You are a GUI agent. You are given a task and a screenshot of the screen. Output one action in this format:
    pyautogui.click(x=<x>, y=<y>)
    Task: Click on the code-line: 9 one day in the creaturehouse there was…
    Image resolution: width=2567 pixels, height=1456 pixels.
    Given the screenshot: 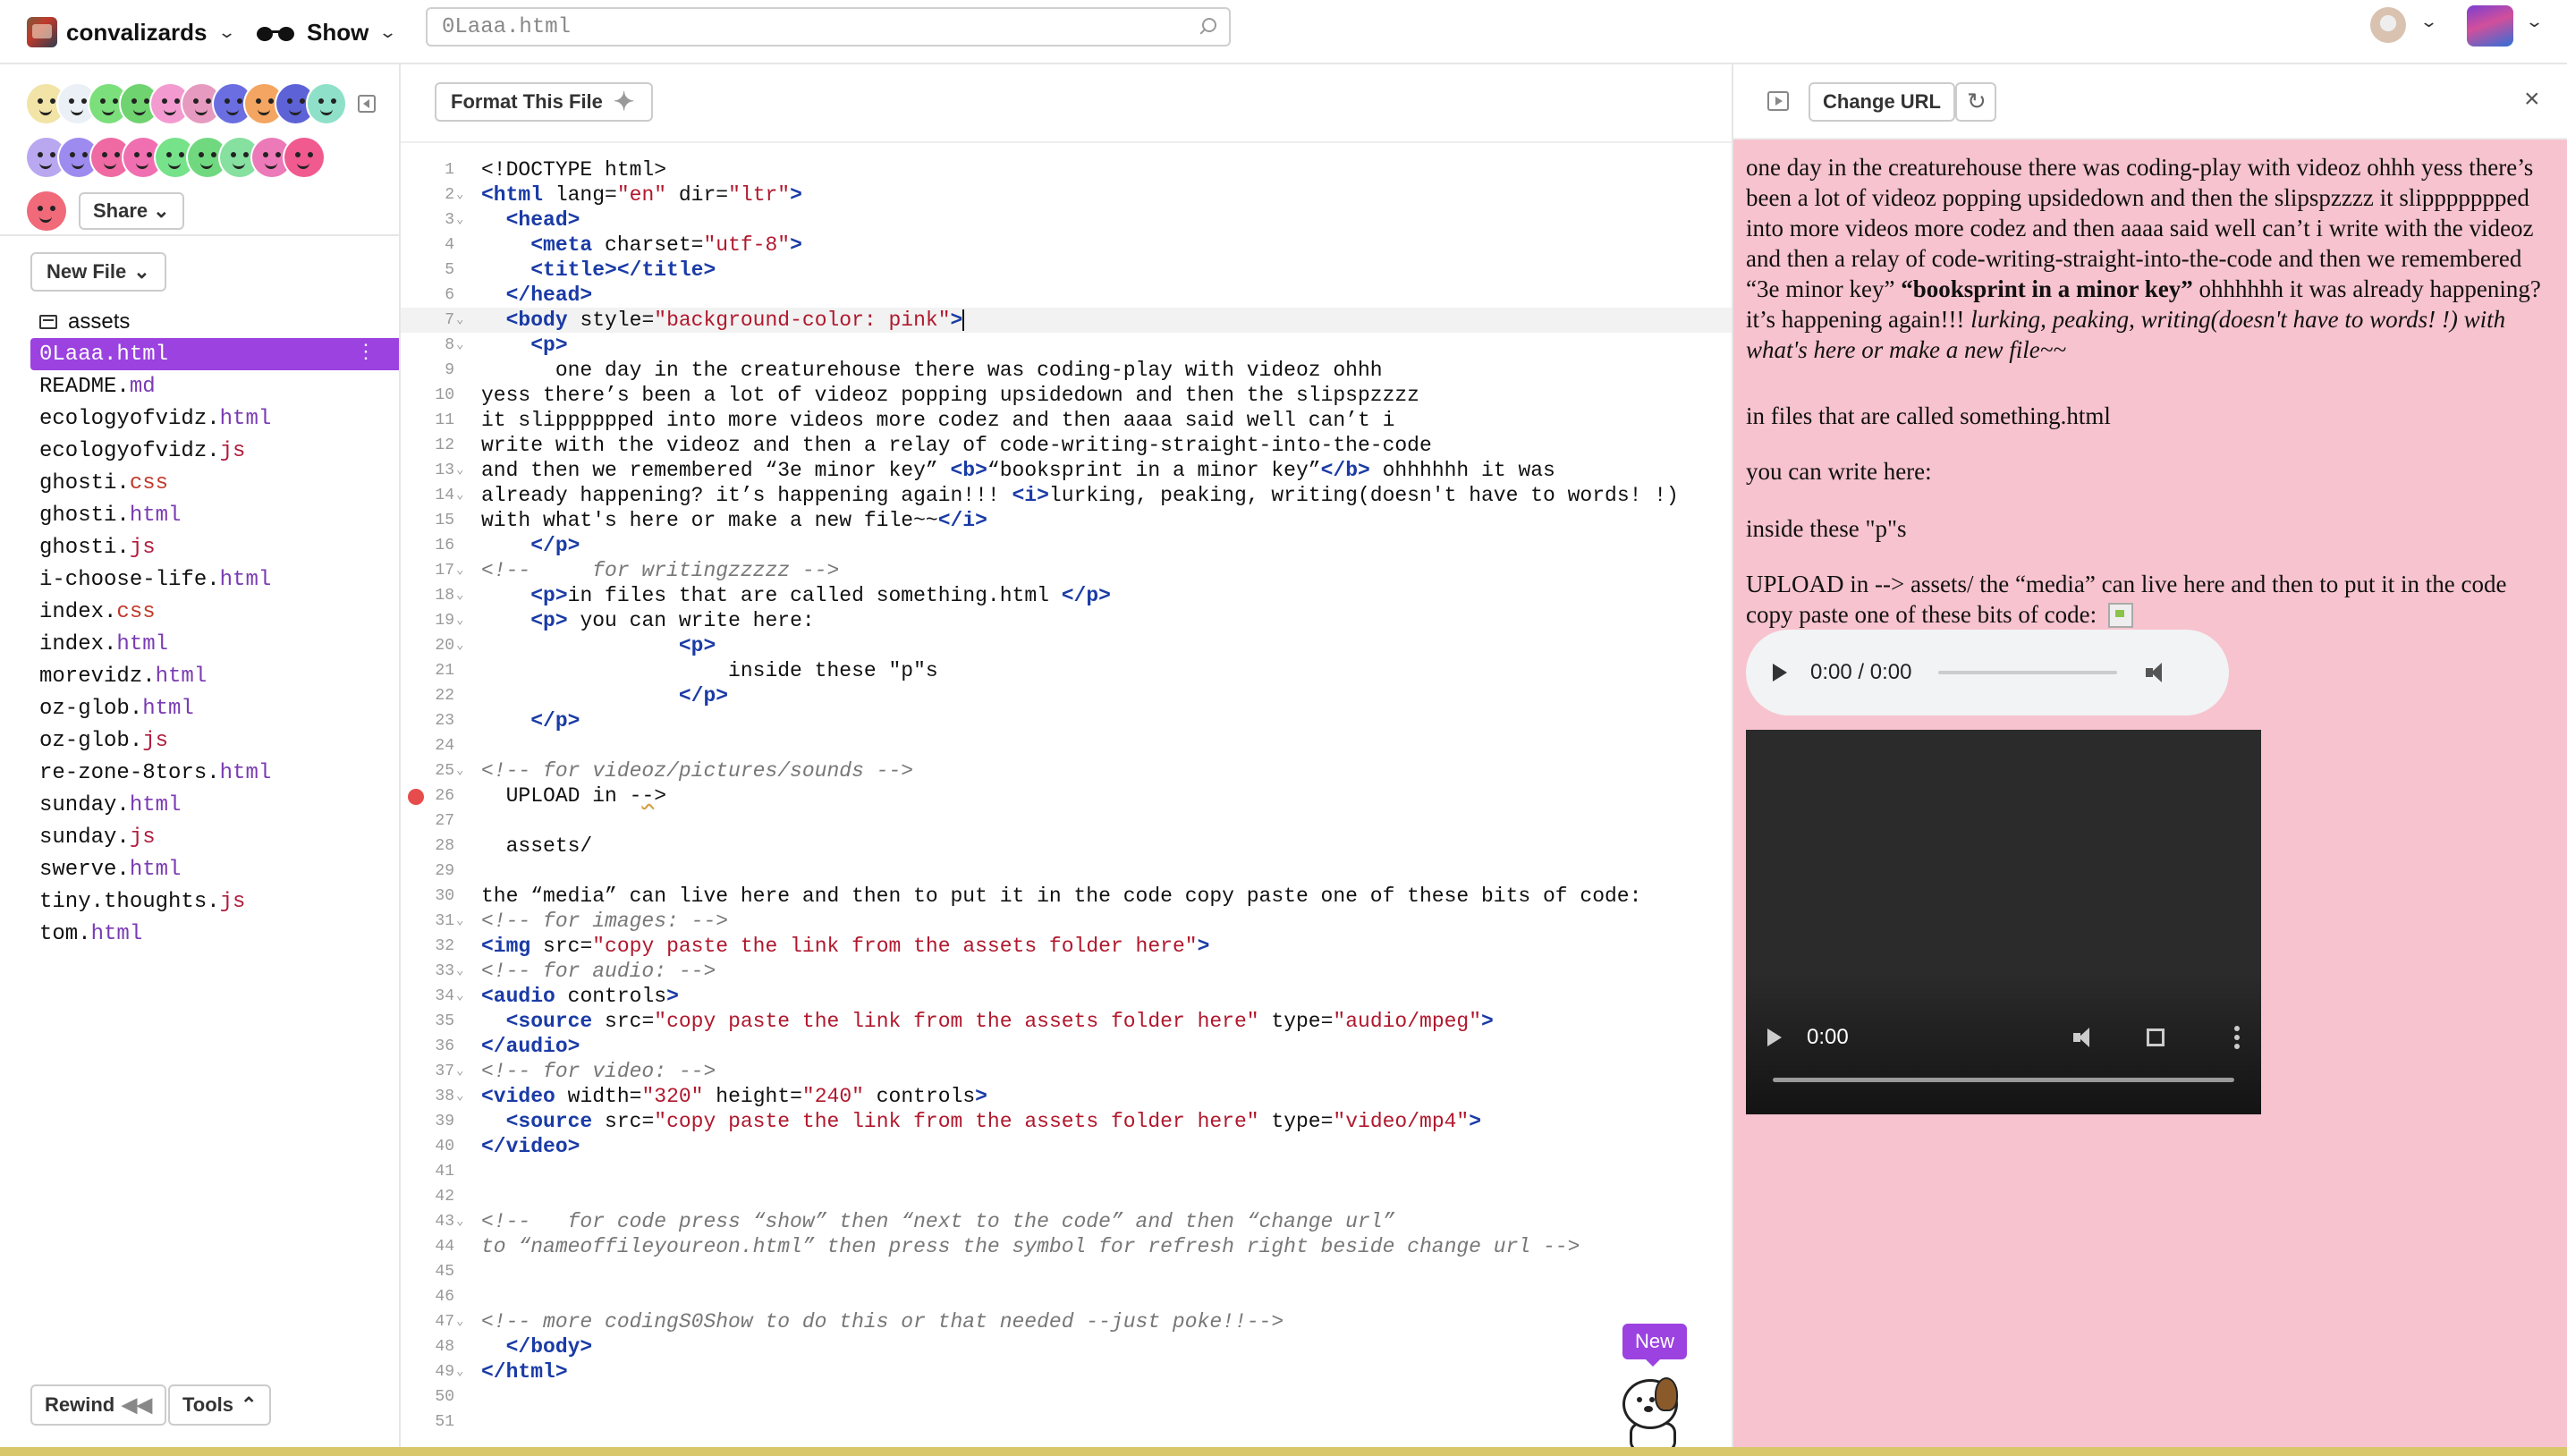 What is the action you would take?
    pyautogui.click(x=1066, y=370)
    